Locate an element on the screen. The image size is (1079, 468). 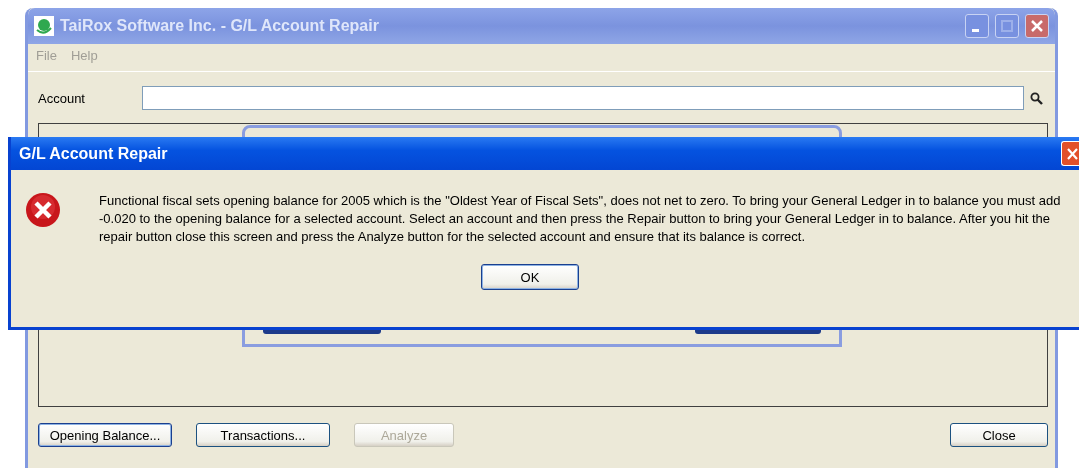
account-label: Account is located at coordinates (62, 98).